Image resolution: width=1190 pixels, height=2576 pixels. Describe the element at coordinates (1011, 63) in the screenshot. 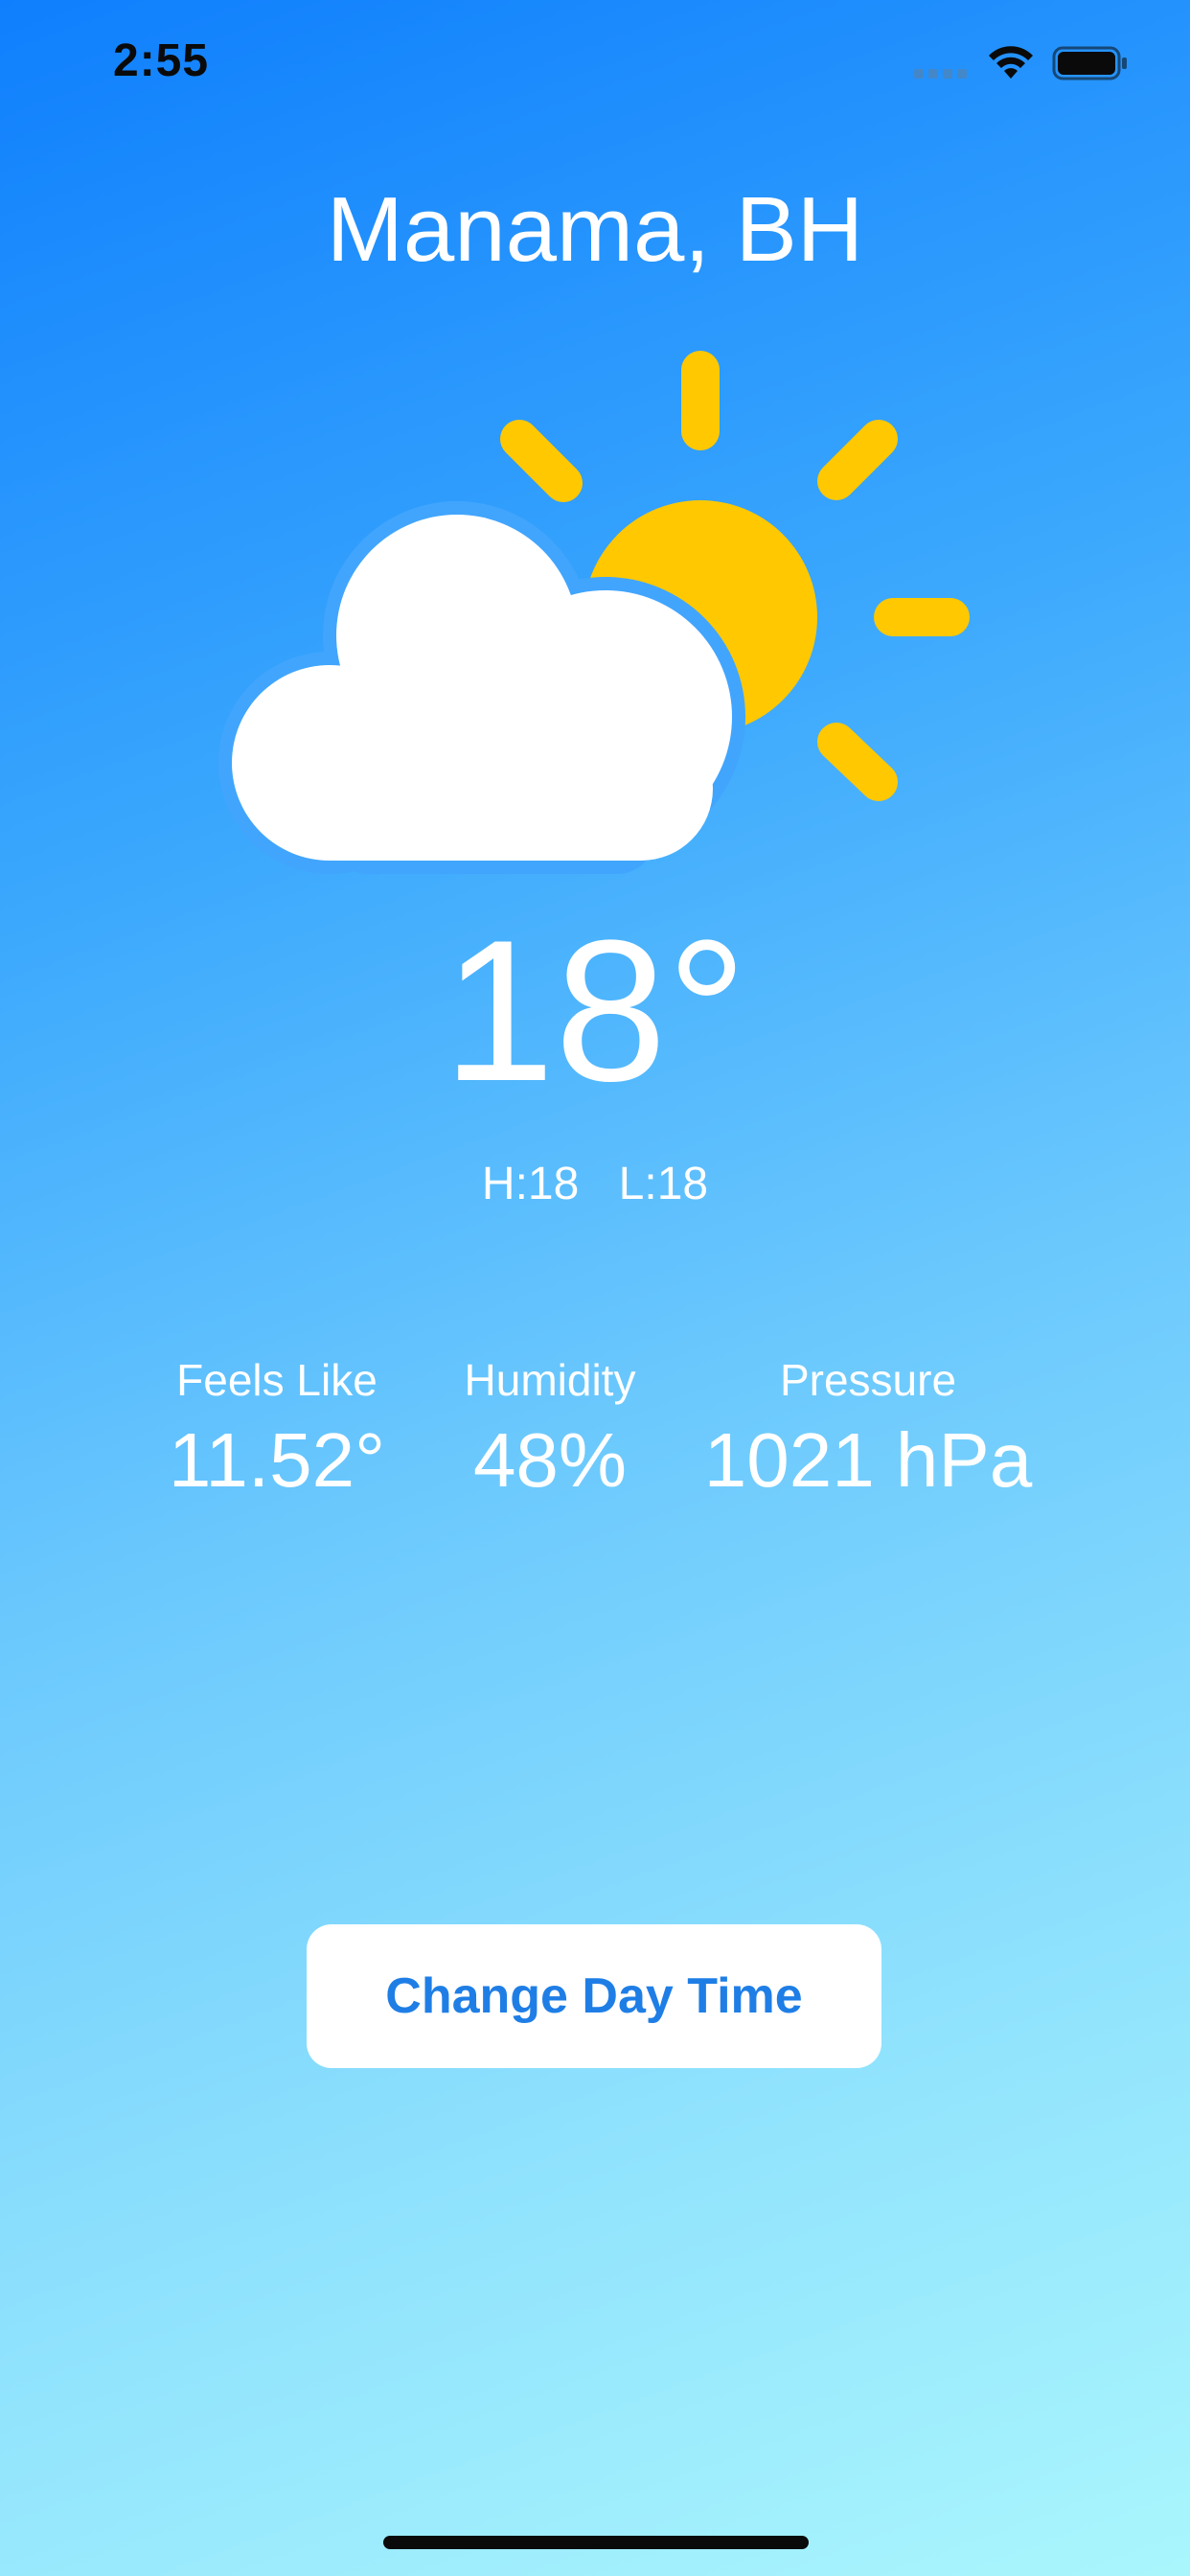

I see `wifi-icon` at that location.